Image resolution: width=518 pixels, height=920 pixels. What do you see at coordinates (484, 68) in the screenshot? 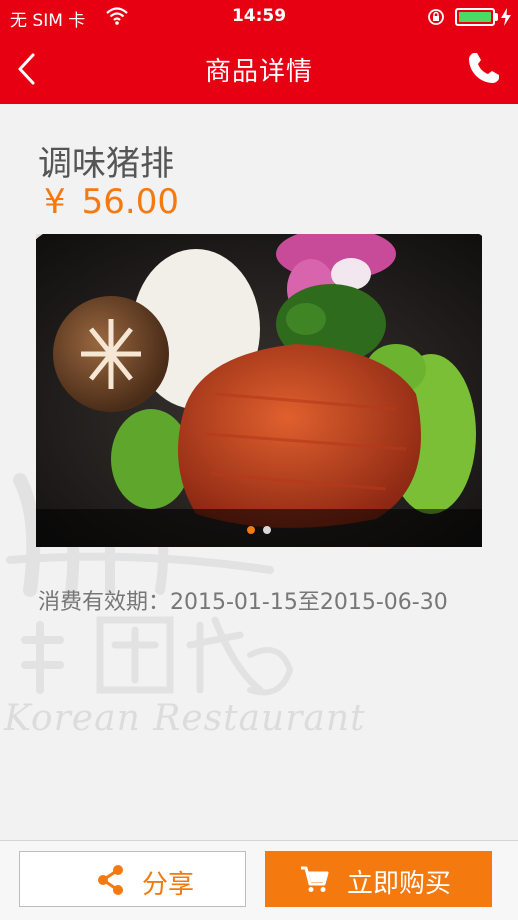
I see `phone-call-button` at bounding box center [484, 68].